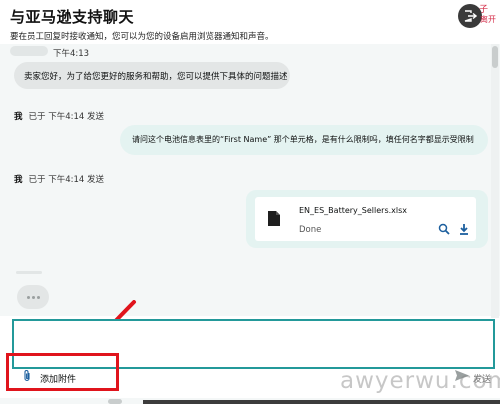  I want to click on exit-icon, so click(470, 16).